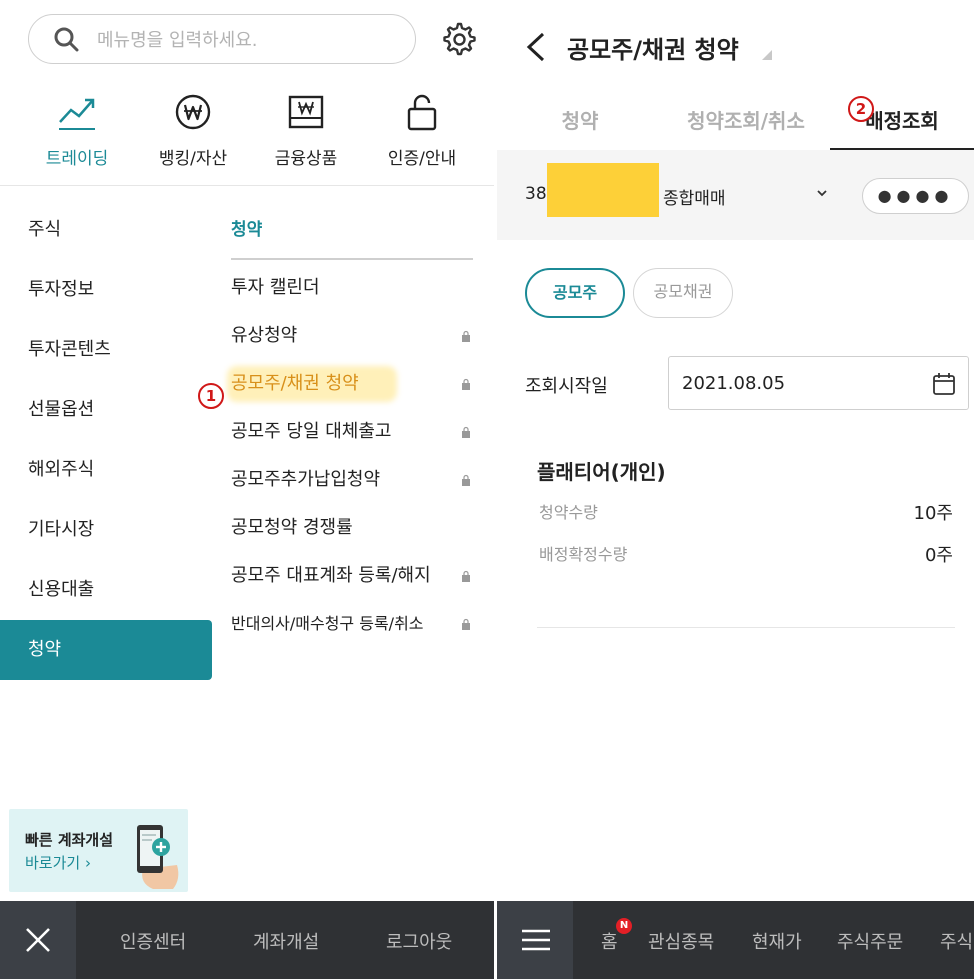 This screenshot has height=979, width=974. Describe the element at coordinates (609, 941) in the screenshot. I see `nav-home: 홈` at that location.